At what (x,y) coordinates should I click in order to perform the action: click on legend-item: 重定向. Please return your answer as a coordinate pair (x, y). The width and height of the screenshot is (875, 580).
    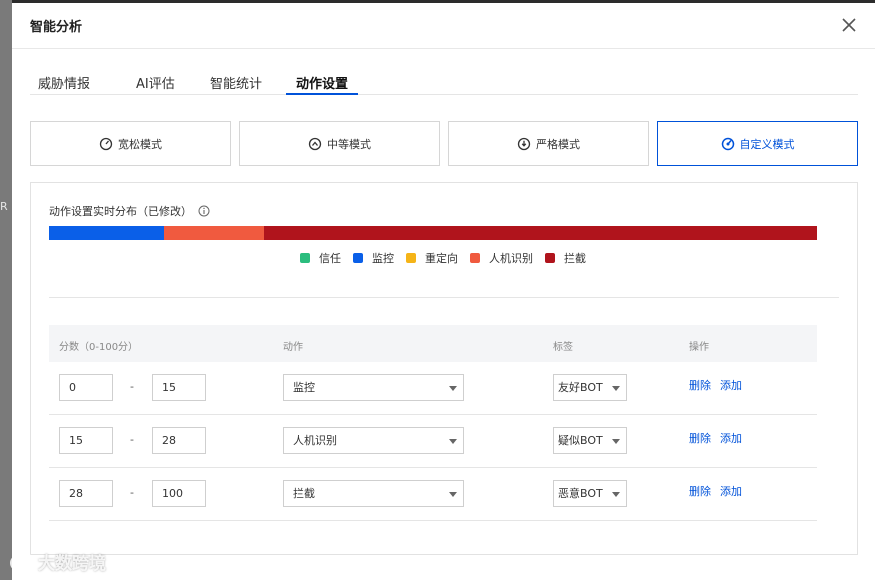
    Looking at the image, I should click on (432, 258).